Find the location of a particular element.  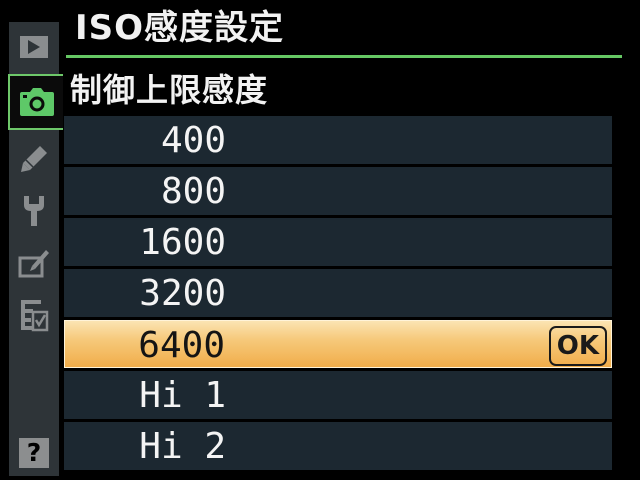

option-row-3200: 3200 OK is located at coordinates (338, 293).